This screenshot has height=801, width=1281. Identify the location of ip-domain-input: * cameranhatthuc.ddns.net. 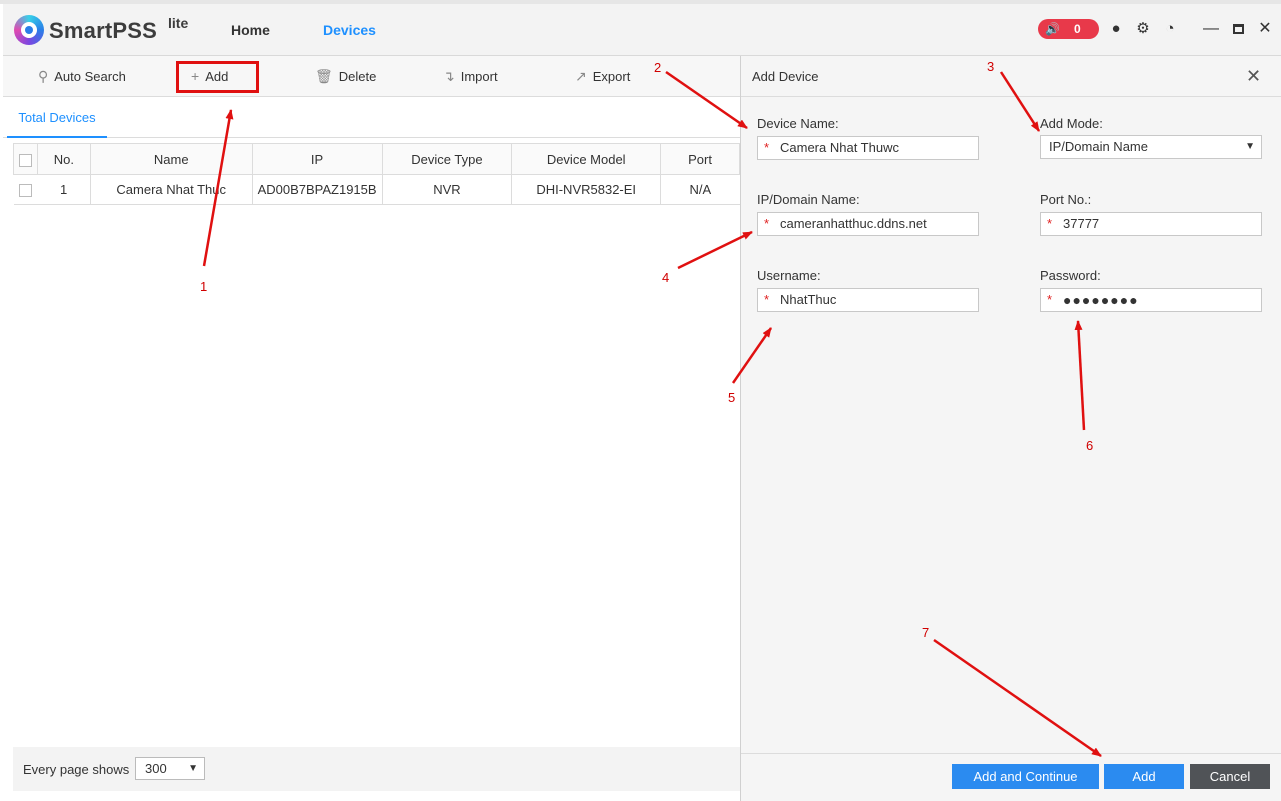
(868, 224).